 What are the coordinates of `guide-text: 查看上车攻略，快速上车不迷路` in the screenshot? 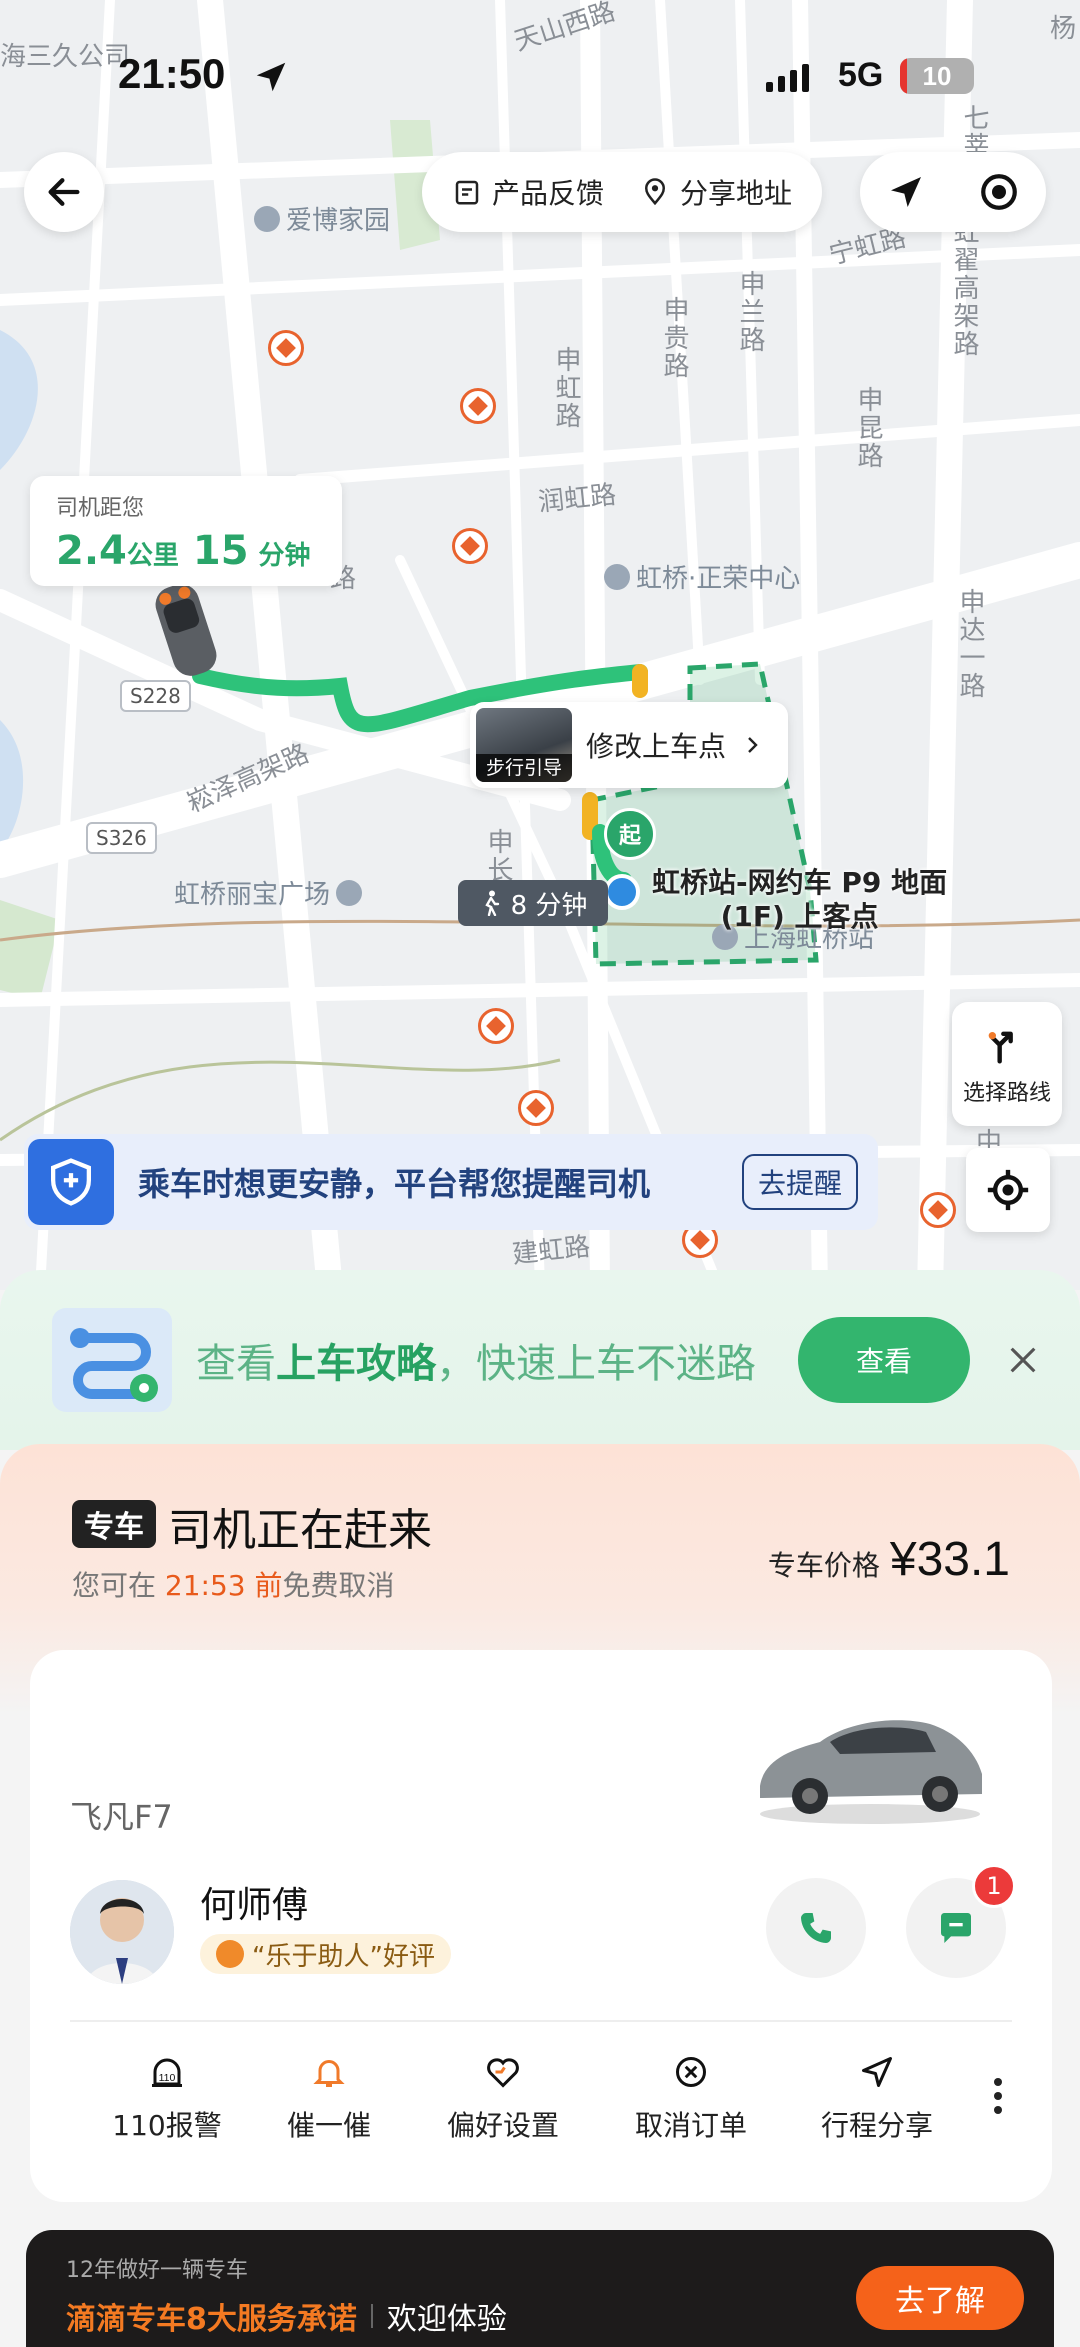 It's located at (476, 1364).